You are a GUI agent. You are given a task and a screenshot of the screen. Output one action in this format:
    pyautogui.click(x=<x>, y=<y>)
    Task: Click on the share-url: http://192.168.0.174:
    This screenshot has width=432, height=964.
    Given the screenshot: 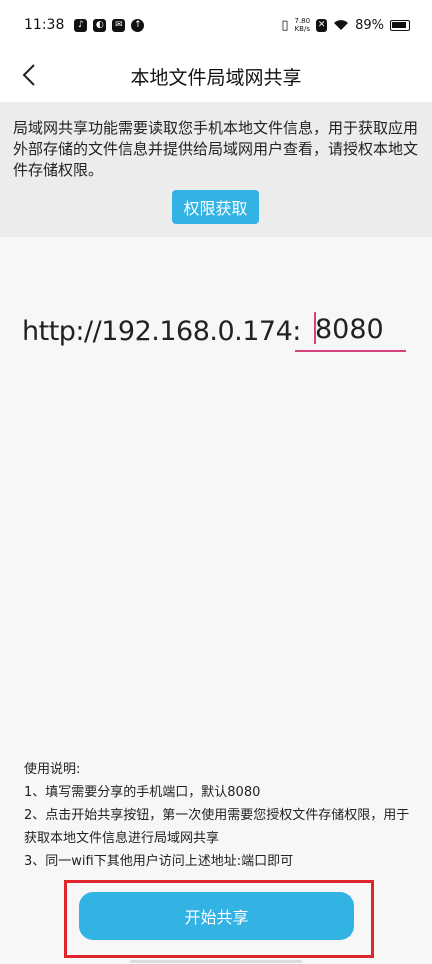 What is the action you would take?
    pyautogui.click(x=161, y=331)
    